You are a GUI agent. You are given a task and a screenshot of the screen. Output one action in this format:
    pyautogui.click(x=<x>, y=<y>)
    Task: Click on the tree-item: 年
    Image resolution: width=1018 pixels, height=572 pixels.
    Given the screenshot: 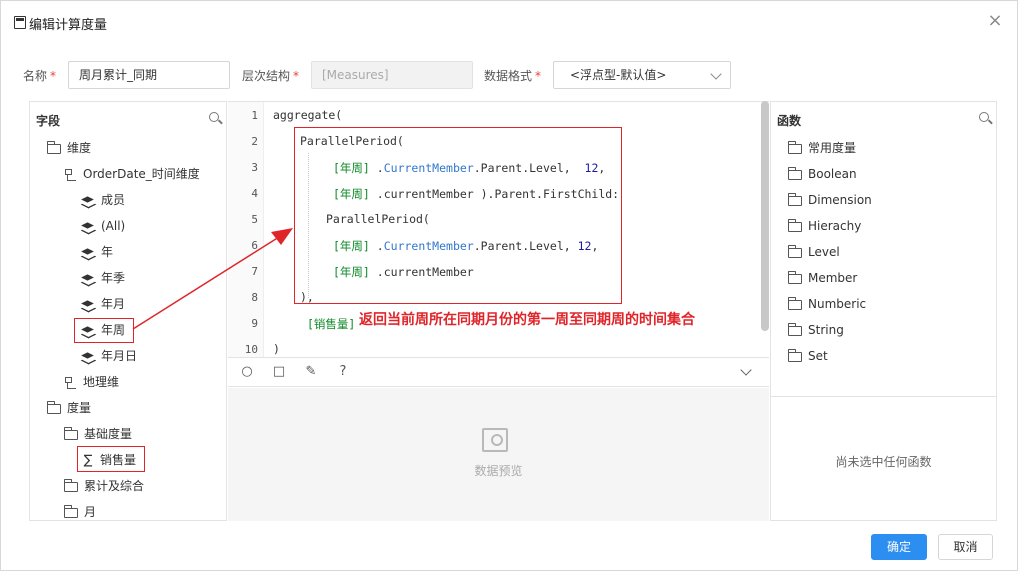 What is the action you would take?
    pyautogui.click(x=97, y=252)
    